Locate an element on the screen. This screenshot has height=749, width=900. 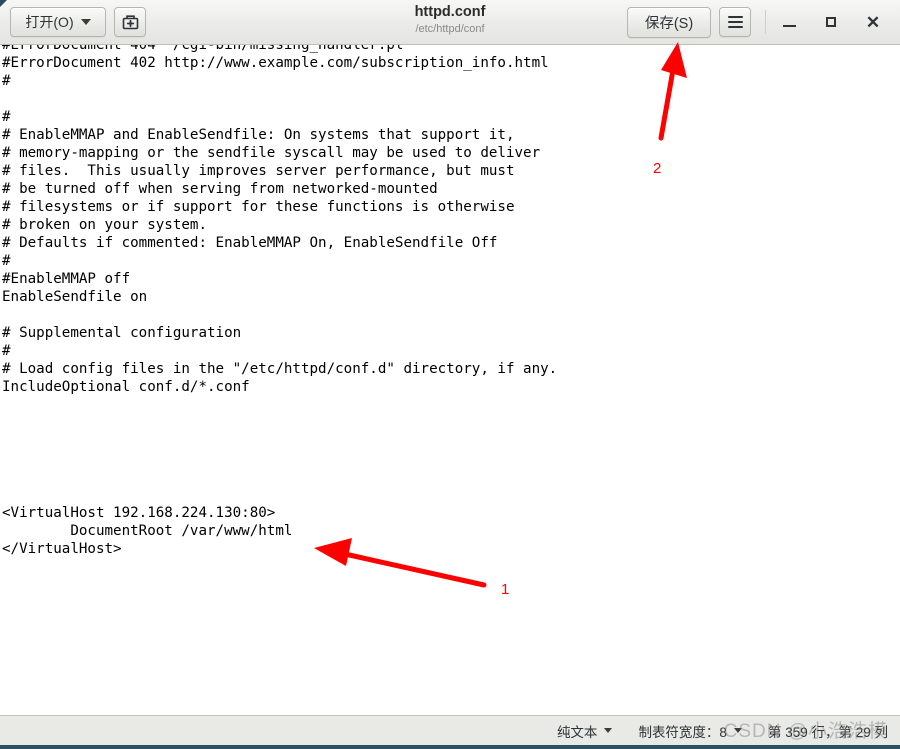
maximize-icon is located at coordinates (831, 22).